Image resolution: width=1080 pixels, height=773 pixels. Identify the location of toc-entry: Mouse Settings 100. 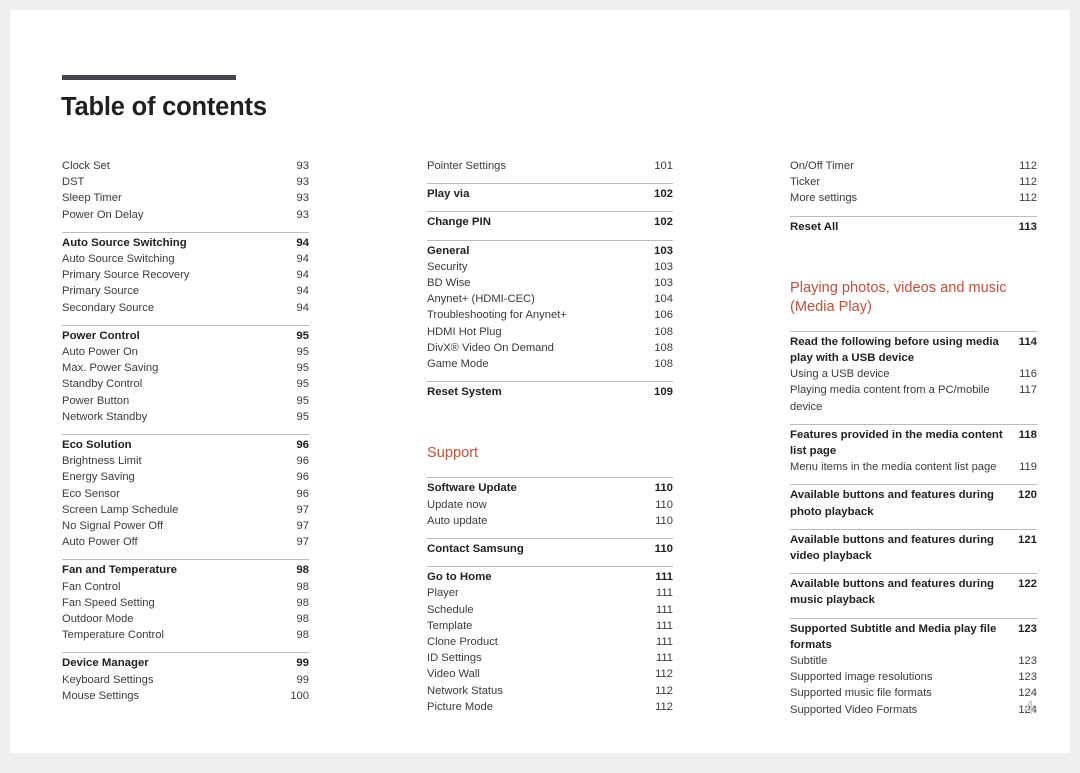
(185, 696).